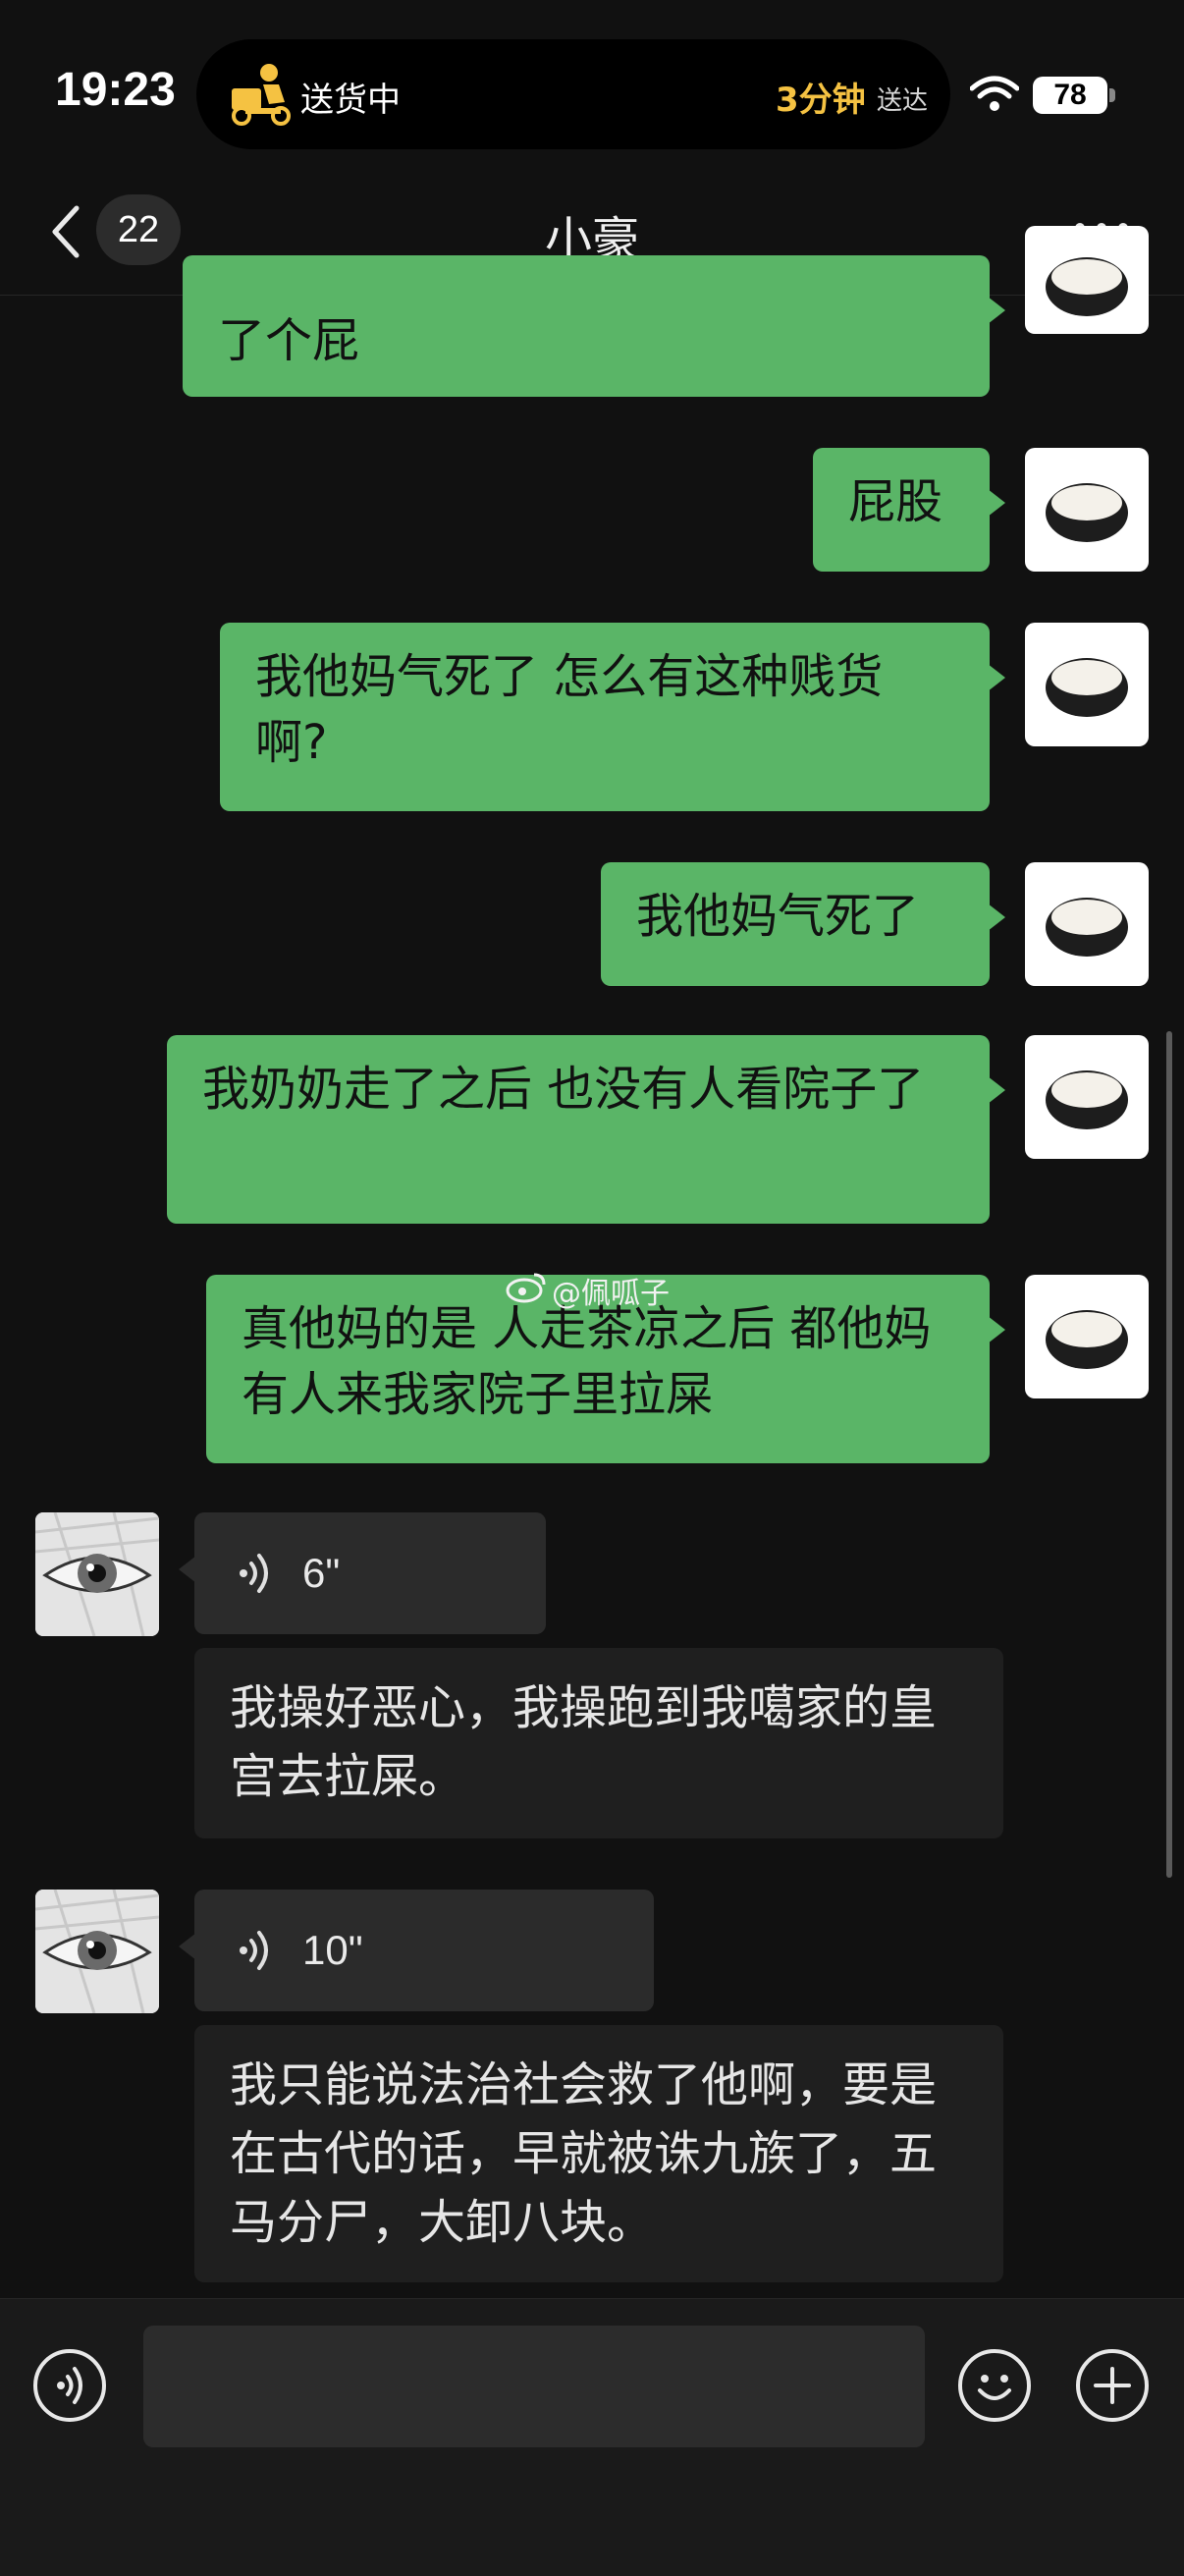 Image resolution: width=1184 pixels, height=2576 pixels. I want to click on eta-value: 3分钟, so click(821, 101).